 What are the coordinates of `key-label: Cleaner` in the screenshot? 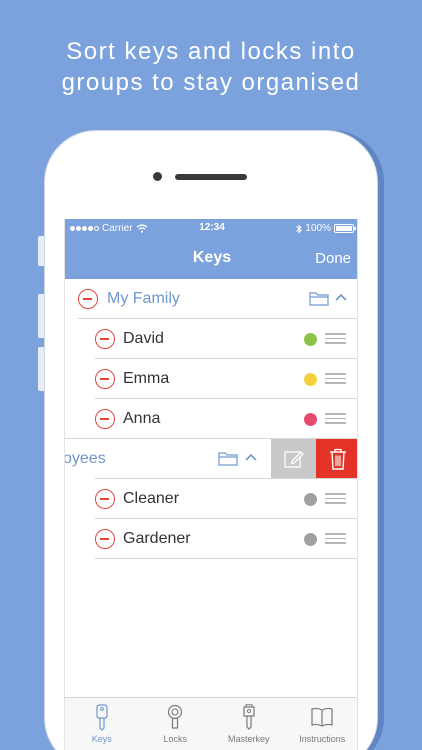 It's located at (151, 498).